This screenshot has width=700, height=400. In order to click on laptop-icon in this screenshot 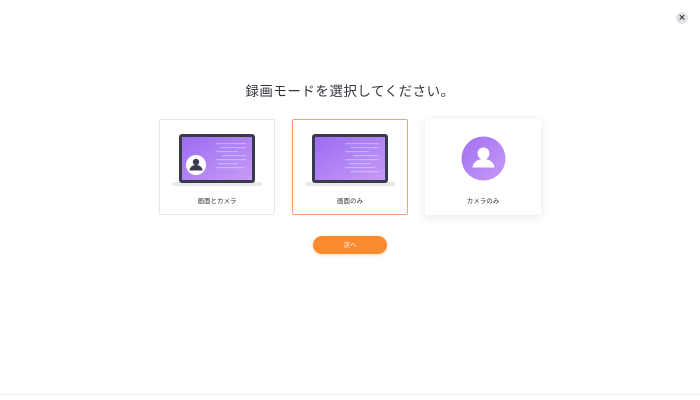, I will do `click(350, 160)`.